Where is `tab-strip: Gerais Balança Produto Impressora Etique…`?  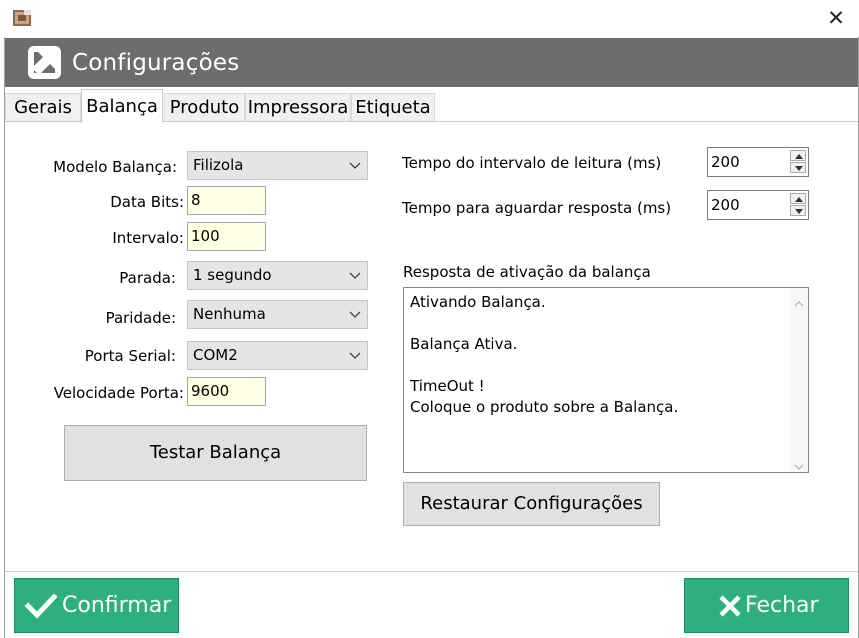
tab-strip: Gerais Balança Produto Impressora Etique… is located at coordinates (431, 105).